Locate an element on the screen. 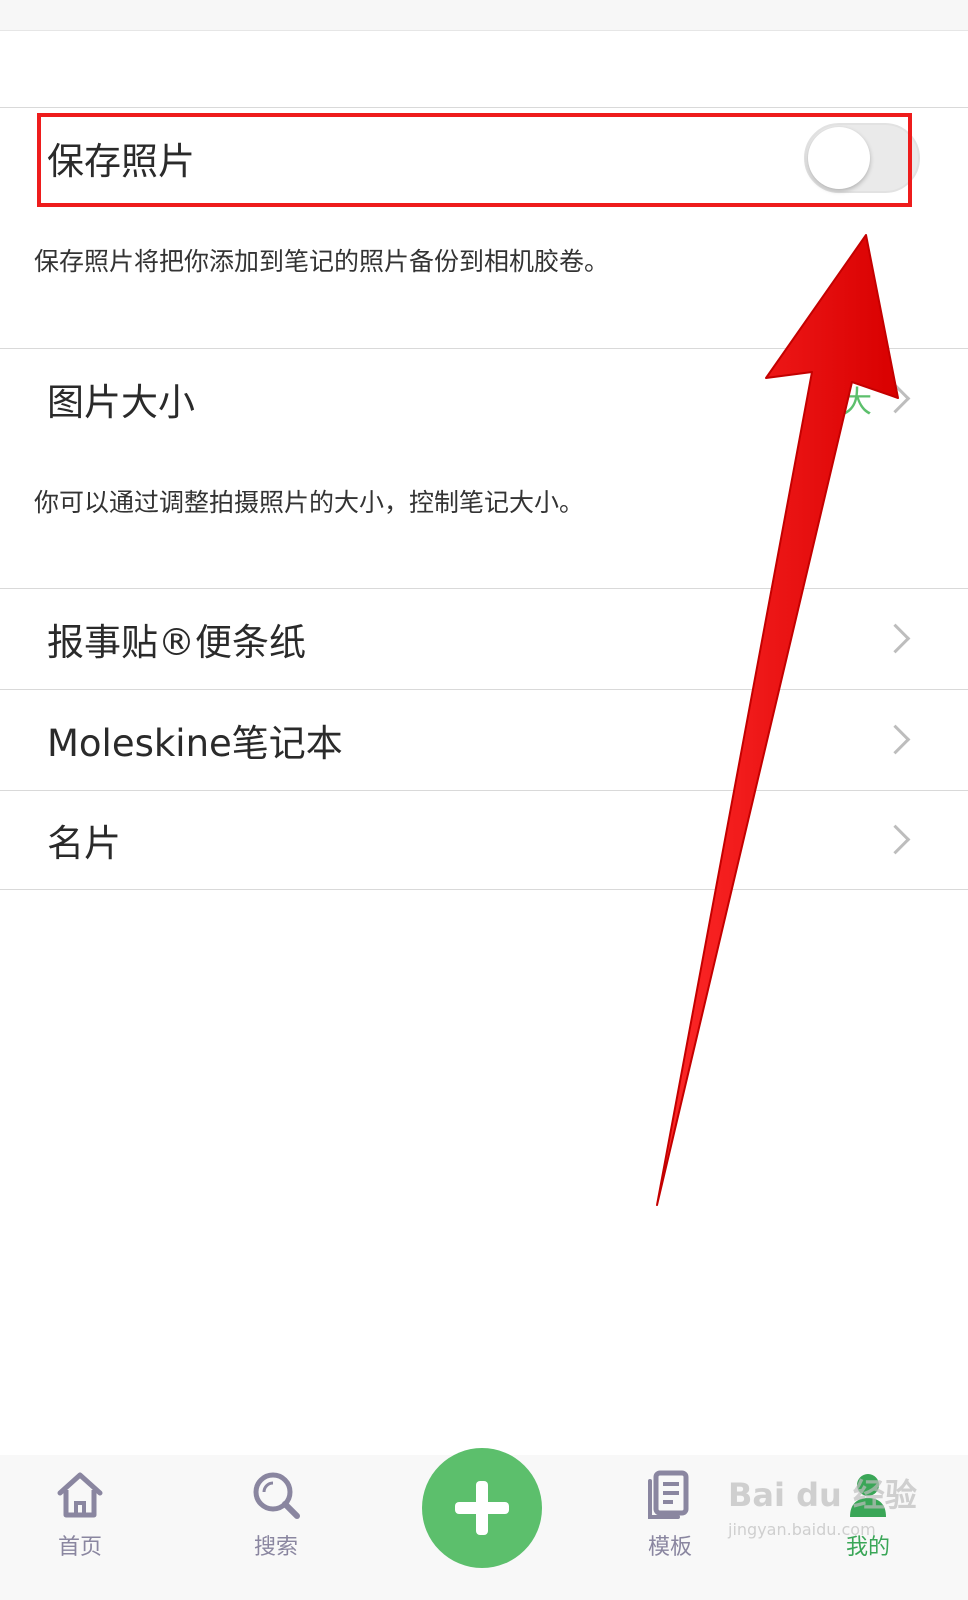  home-icon is located at coordinates (80, 1495).